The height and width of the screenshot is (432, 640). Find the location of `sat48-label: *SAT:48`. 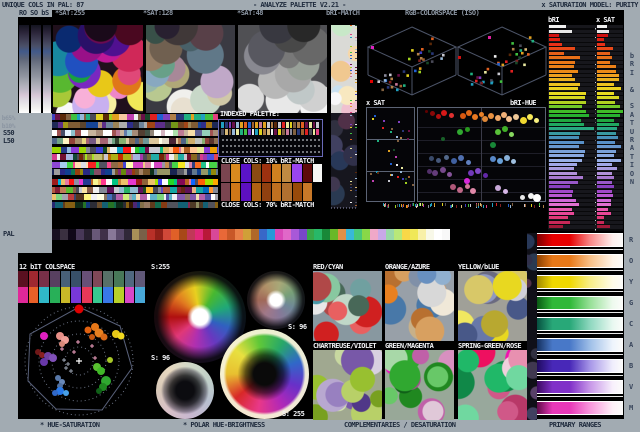

sat48-label: *SAT:48 is located at coordinates (250, 13).